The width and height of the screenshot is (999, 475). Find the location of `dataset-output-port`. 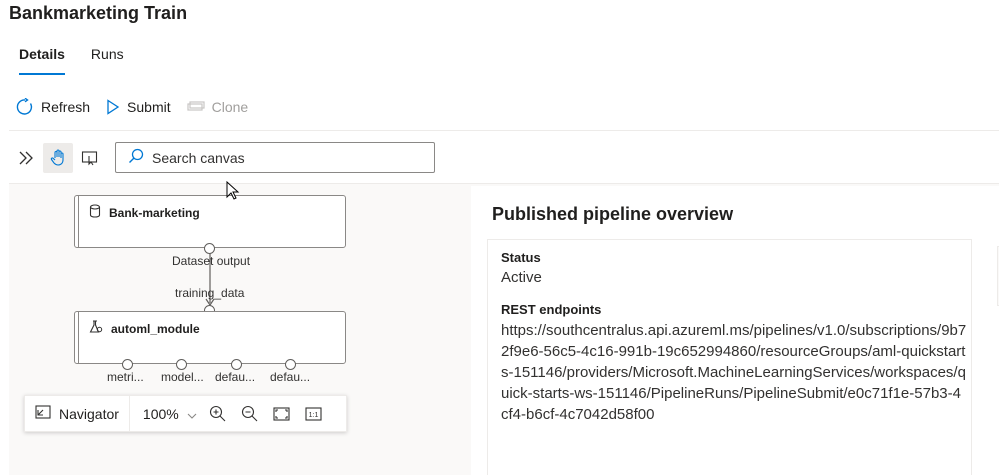

dataset-output-port is located at coordinates (209, 248).